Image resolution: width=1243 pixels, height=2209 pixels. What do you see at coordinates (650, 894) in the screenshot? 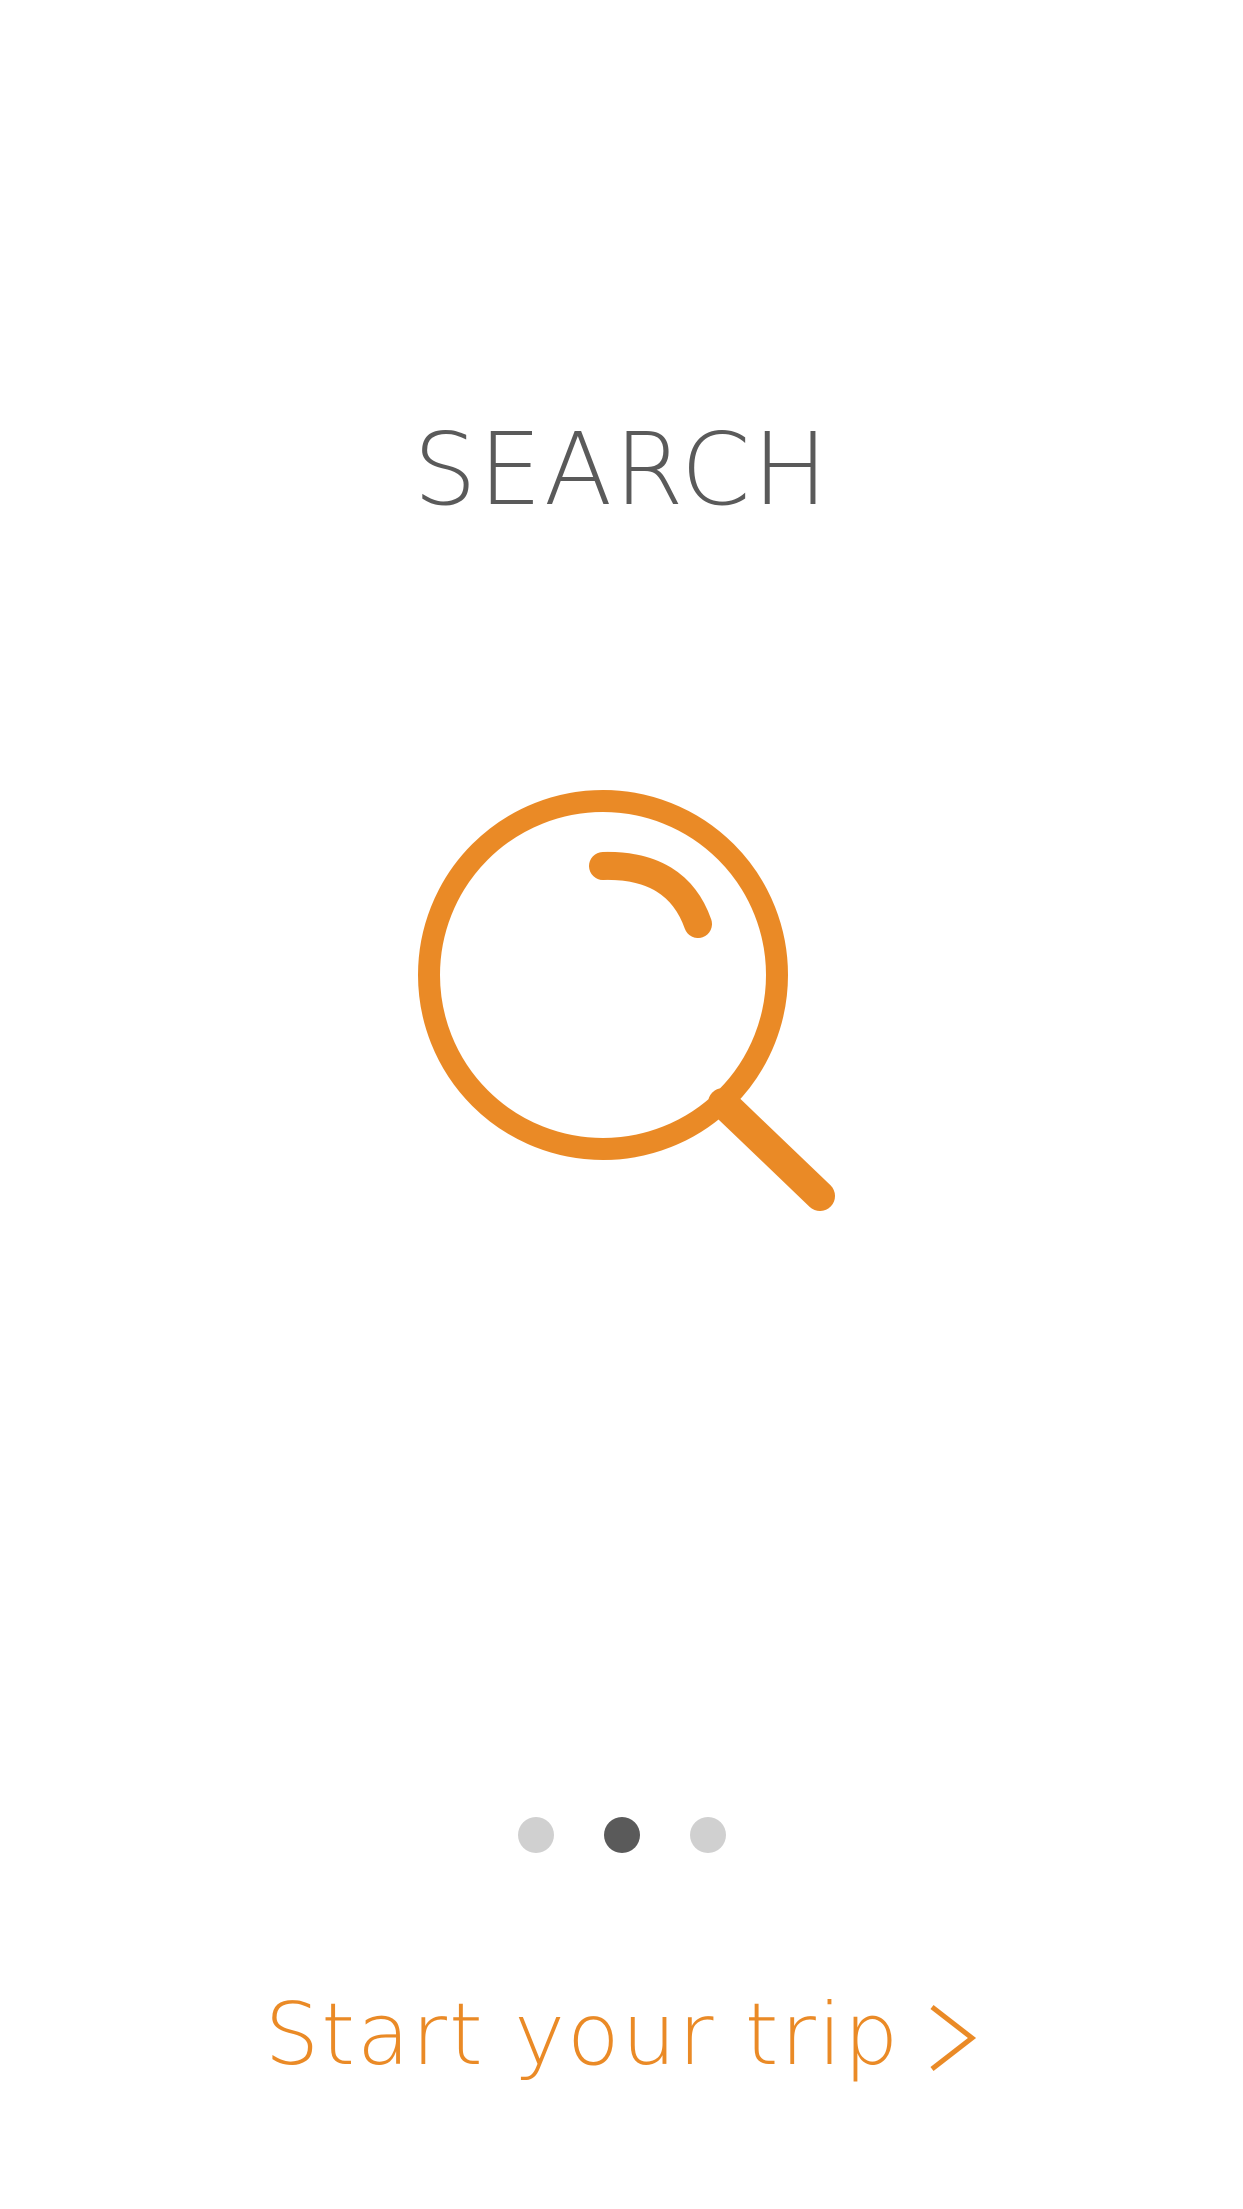
I see `lens-glint` at bounding box center [650, 894].